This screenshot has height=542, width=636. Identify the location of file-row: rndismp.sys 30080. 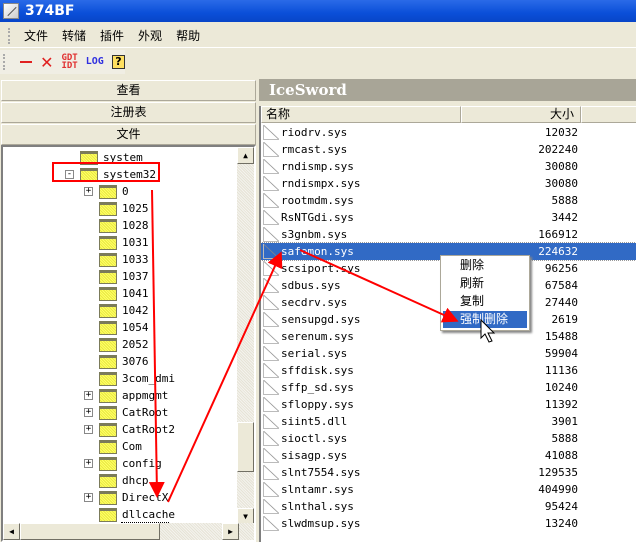
(448, 166).